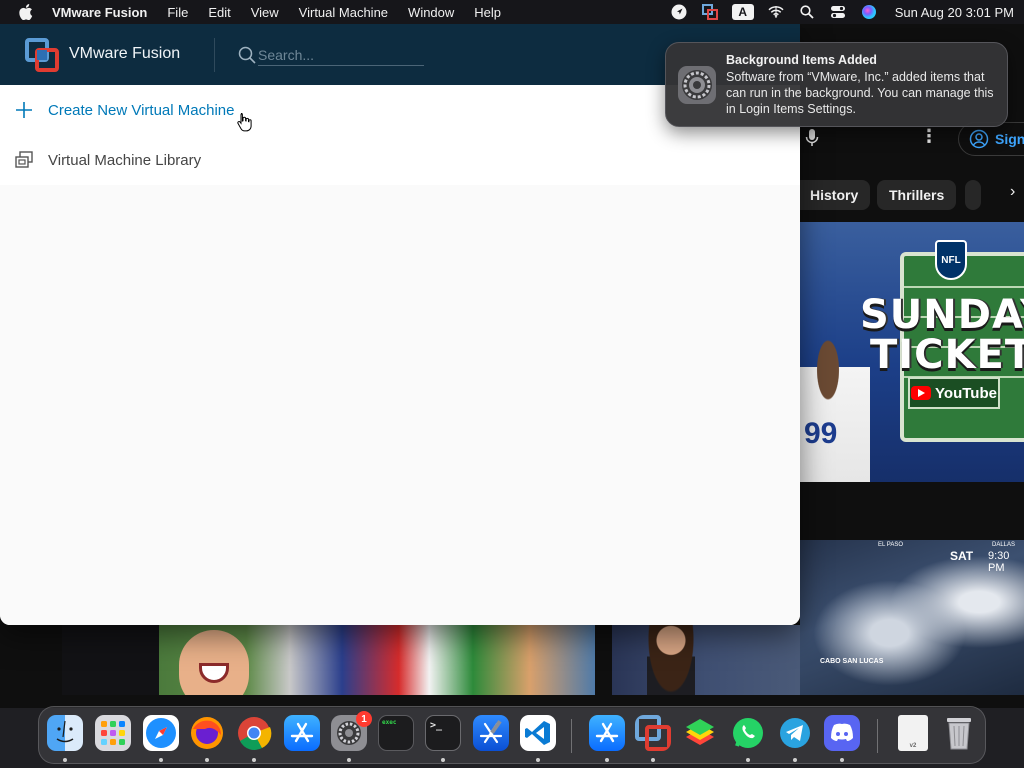  Describe the element at coordinates (400, 160) in the screenshot. I see `vm-library-button: Virtual Machine Library` at that location.